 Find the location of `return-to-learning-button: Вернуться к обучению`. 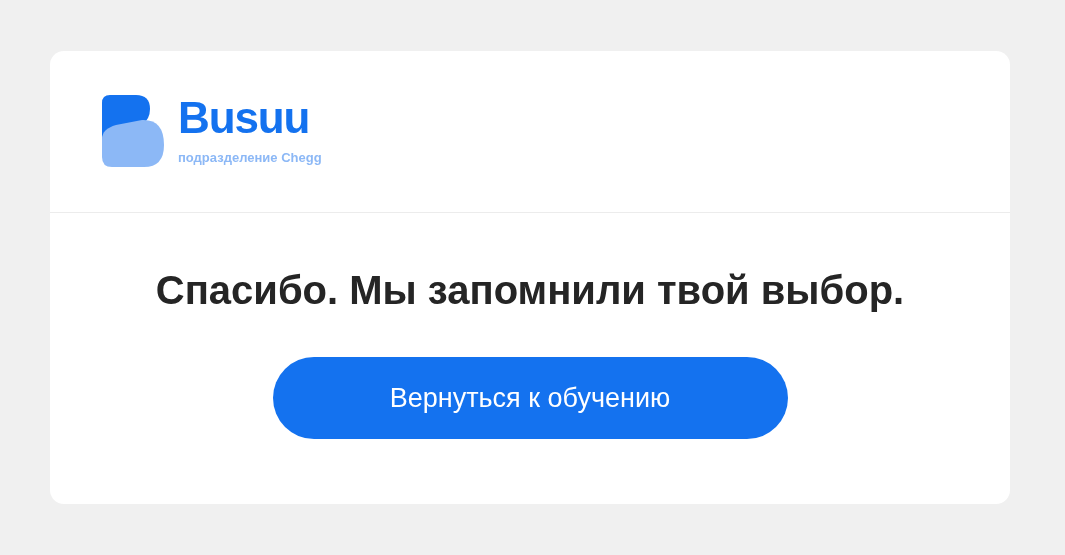

return-to-learning-button: Вернуться к обучению is located at coordinates (530, 398).